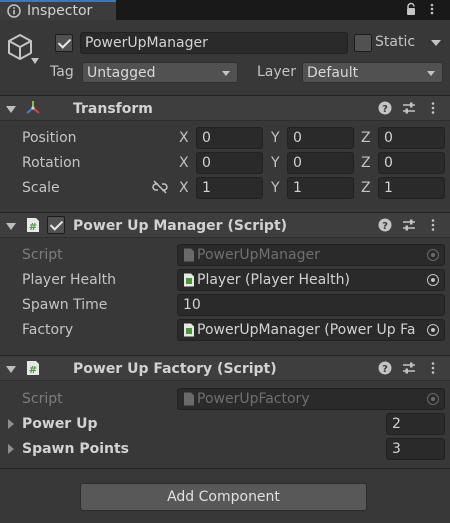  What do you see at coordinates (311, 305) in the screenshot?
I see `spawn-time-field: 10` at bounding box center [311, 305].